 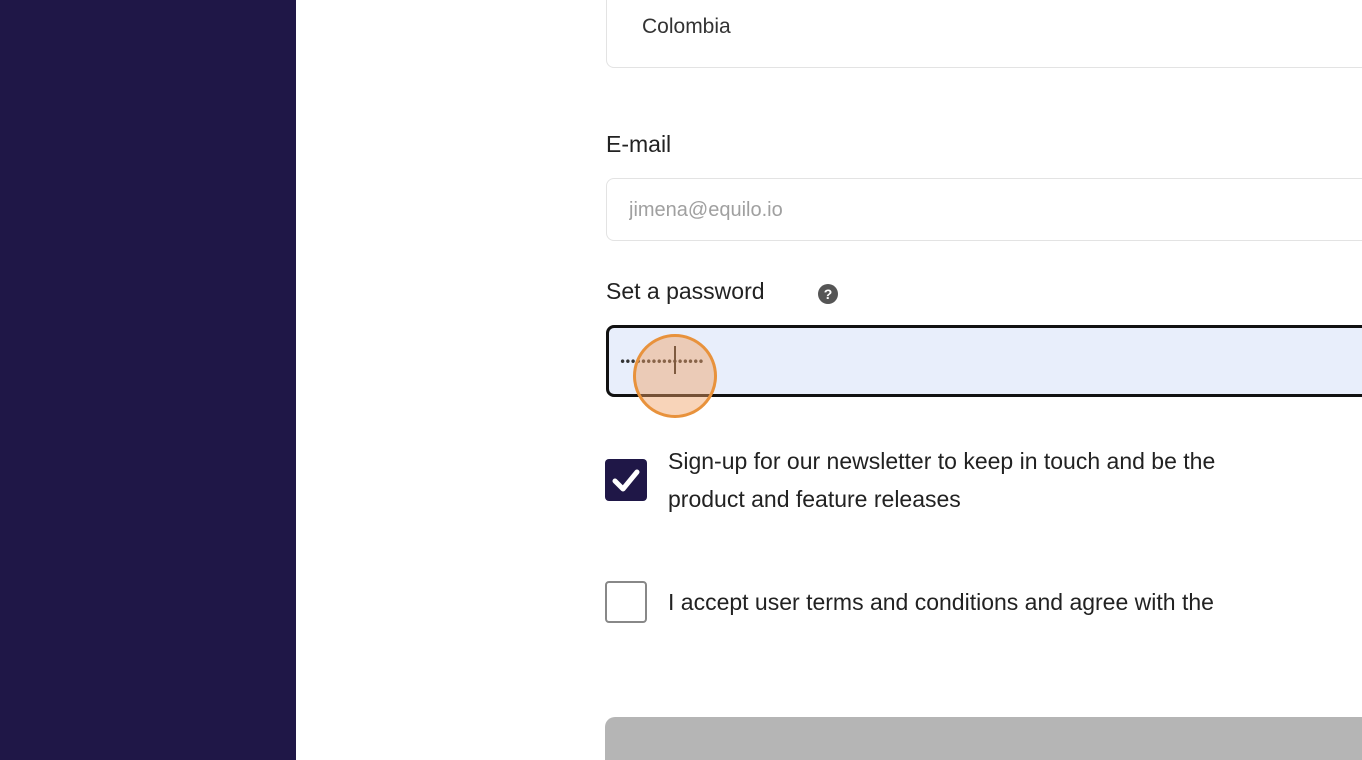 What do you see at coordinates (685, 291) in the screenshot?
I see `password-label: Set a password` at bounding box center [685, 291].